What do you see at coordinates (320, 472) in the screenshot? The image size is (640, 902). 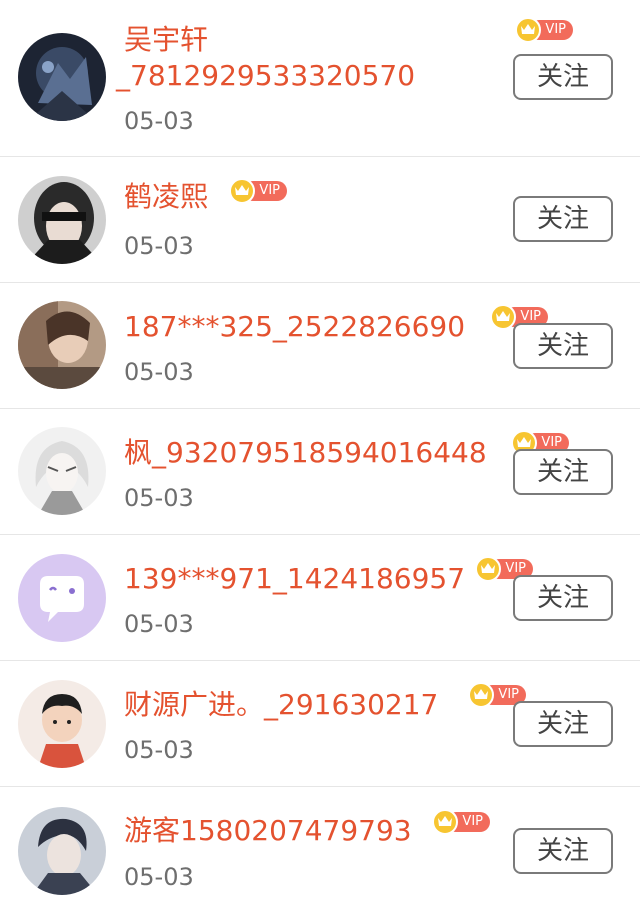 I see `list-item: 枫_93207951859401​6448 VIP 05-03 关注` at bounding box center [320, 472].